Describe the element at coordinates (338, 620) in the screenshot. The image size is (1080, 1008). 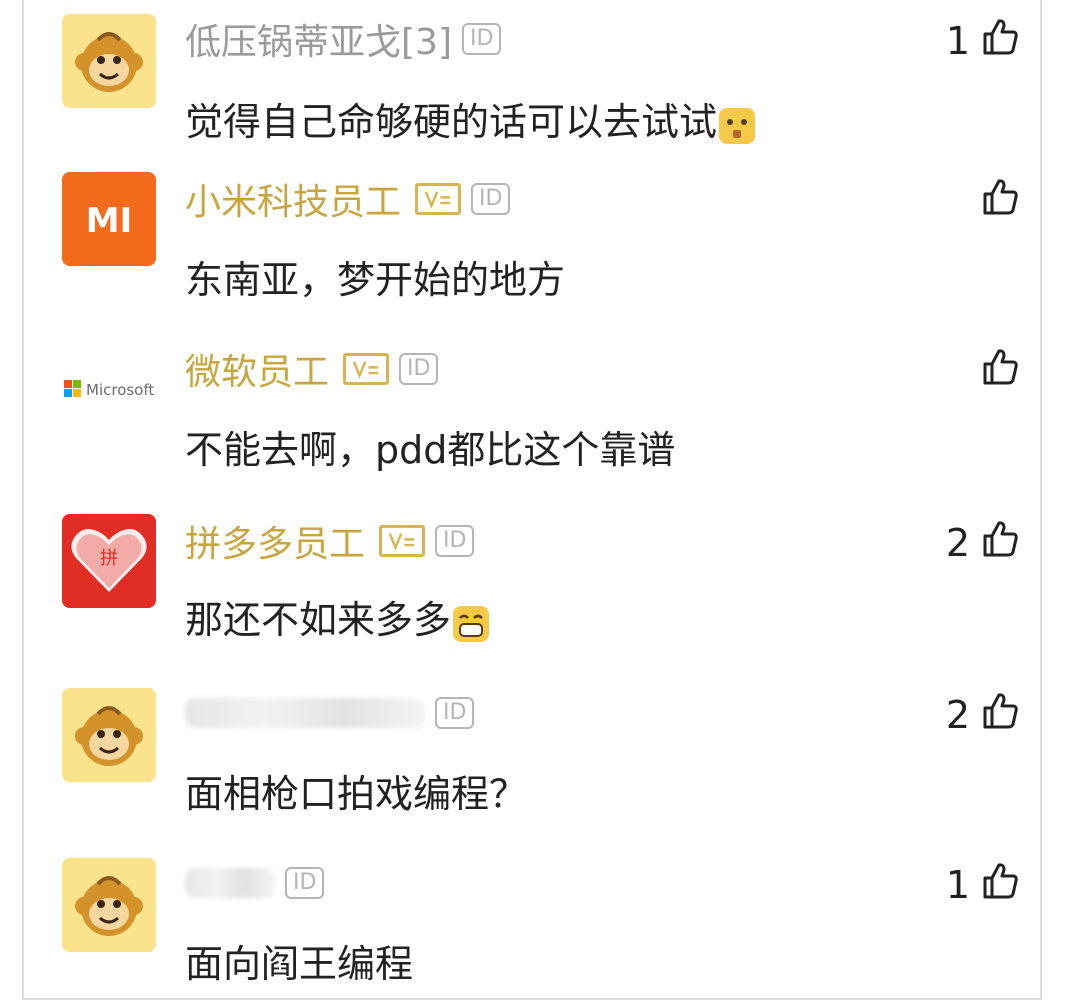
I see `comment-text: 那还不如来多多` at that location.